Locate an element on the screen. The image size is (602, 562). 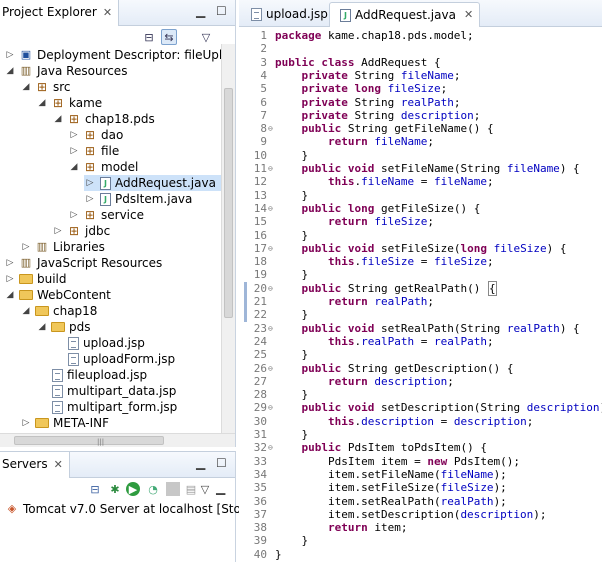
tree-item: multipart_form.jsp is located at coordinates (106, 407).